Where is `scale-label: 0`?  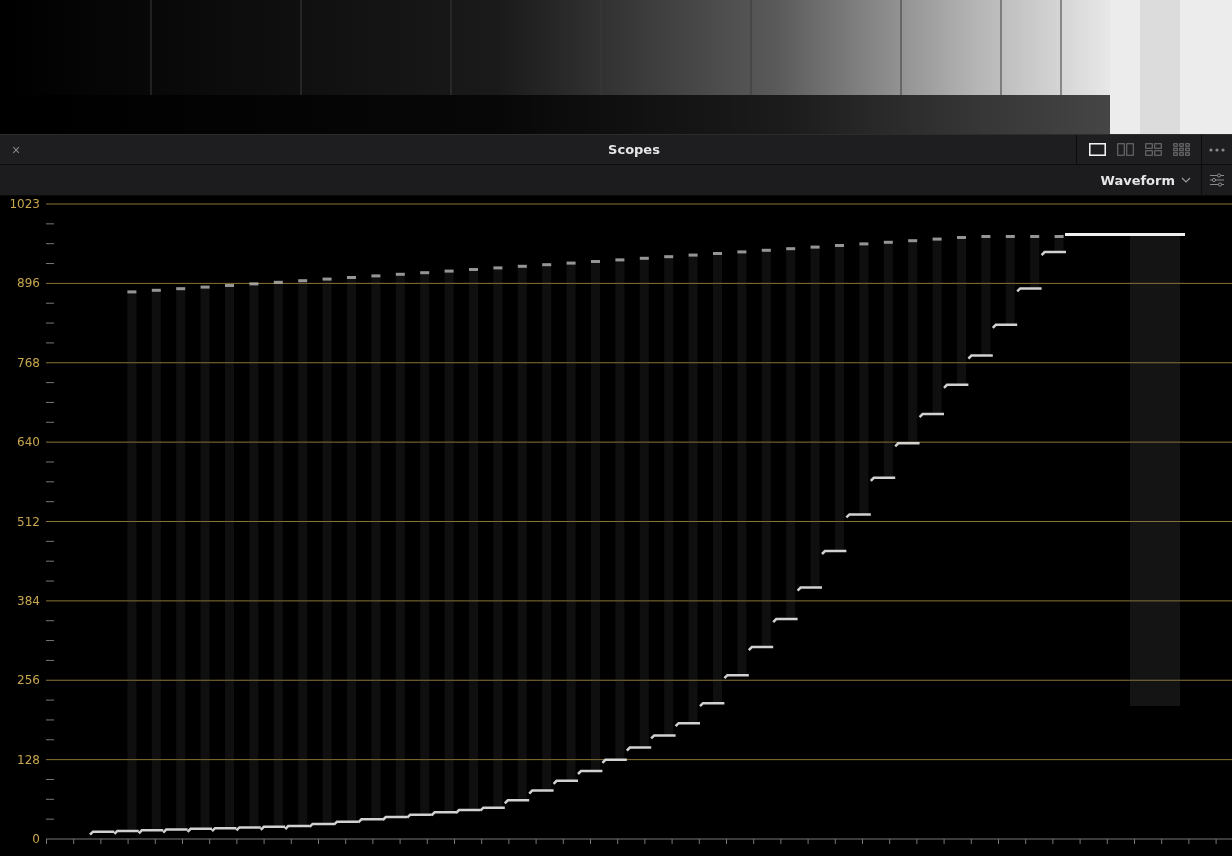 scale-label: 0 is located at coordinates (36, 839).